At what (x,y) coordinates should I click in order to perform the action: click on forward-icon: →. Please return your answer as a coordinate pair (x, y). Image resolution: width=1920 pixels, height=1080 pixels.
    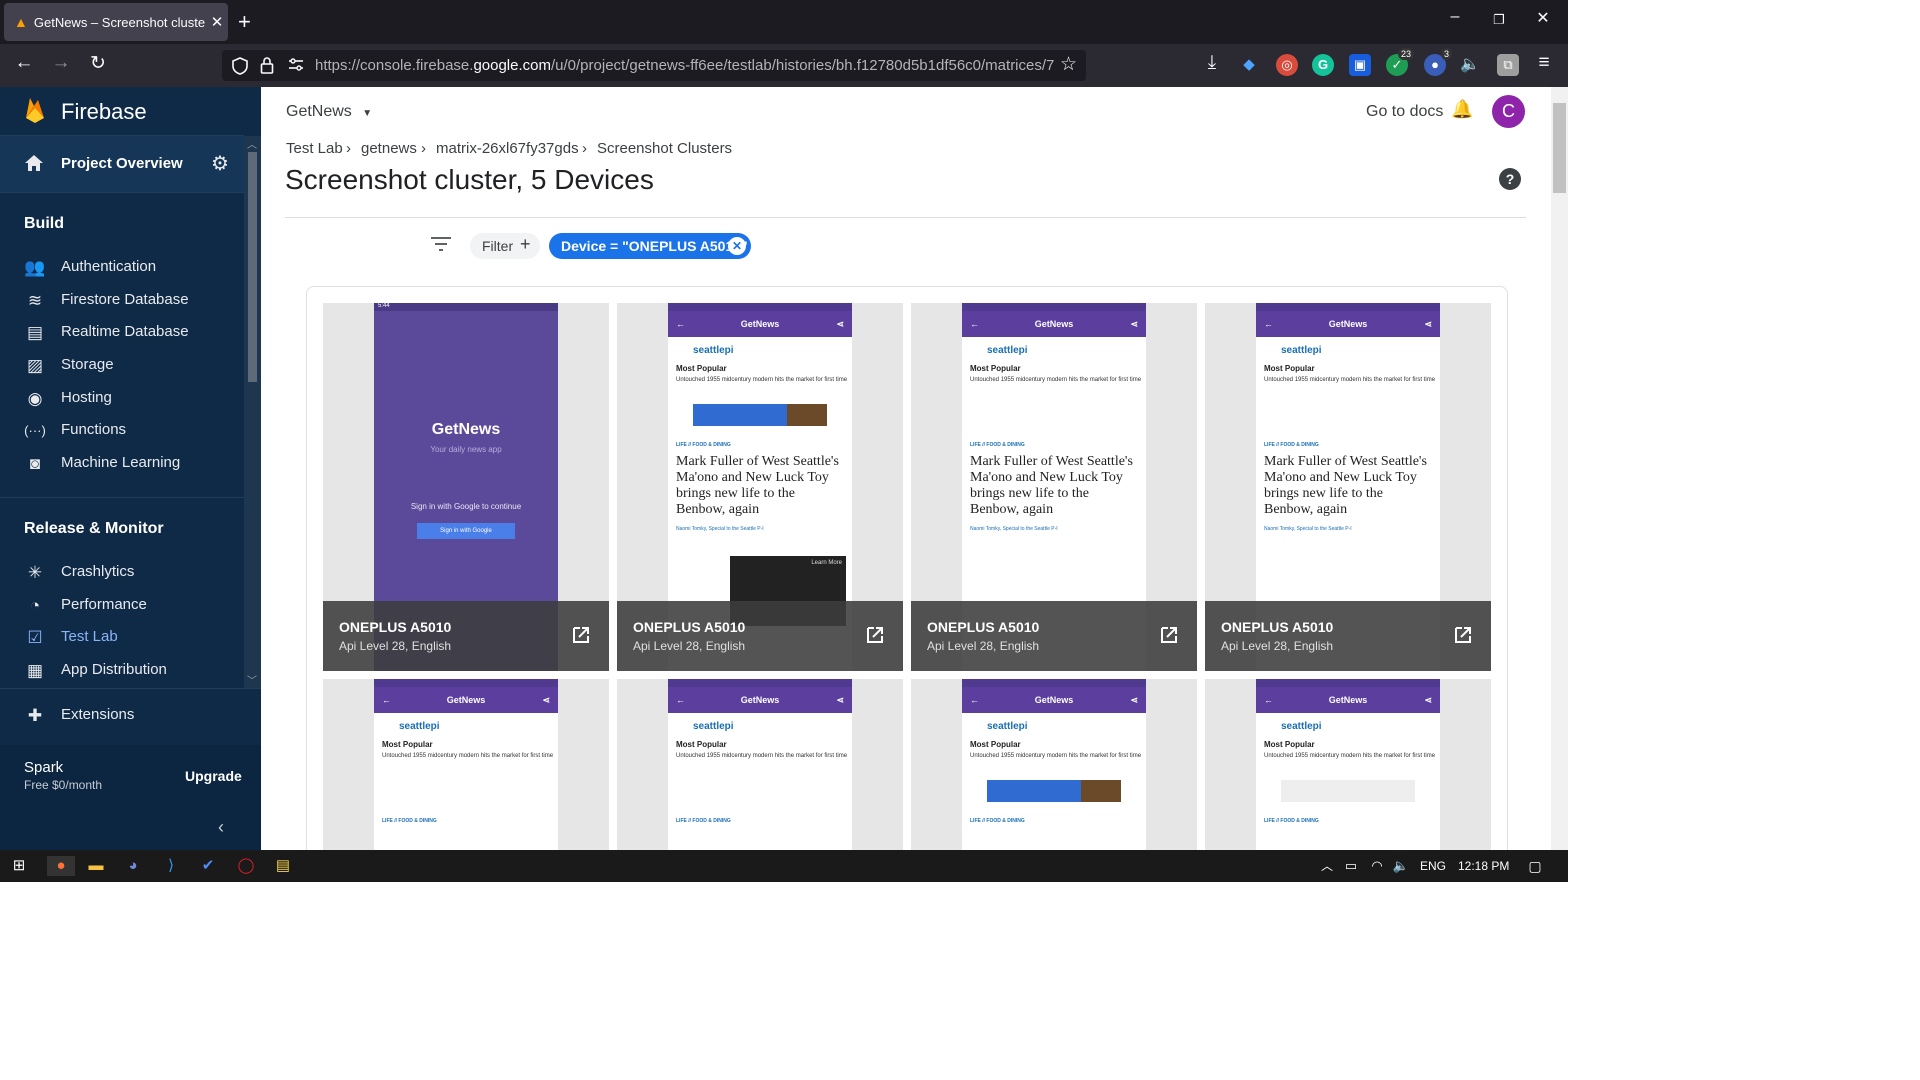
    Looking at the image, I should click on (61, 63).